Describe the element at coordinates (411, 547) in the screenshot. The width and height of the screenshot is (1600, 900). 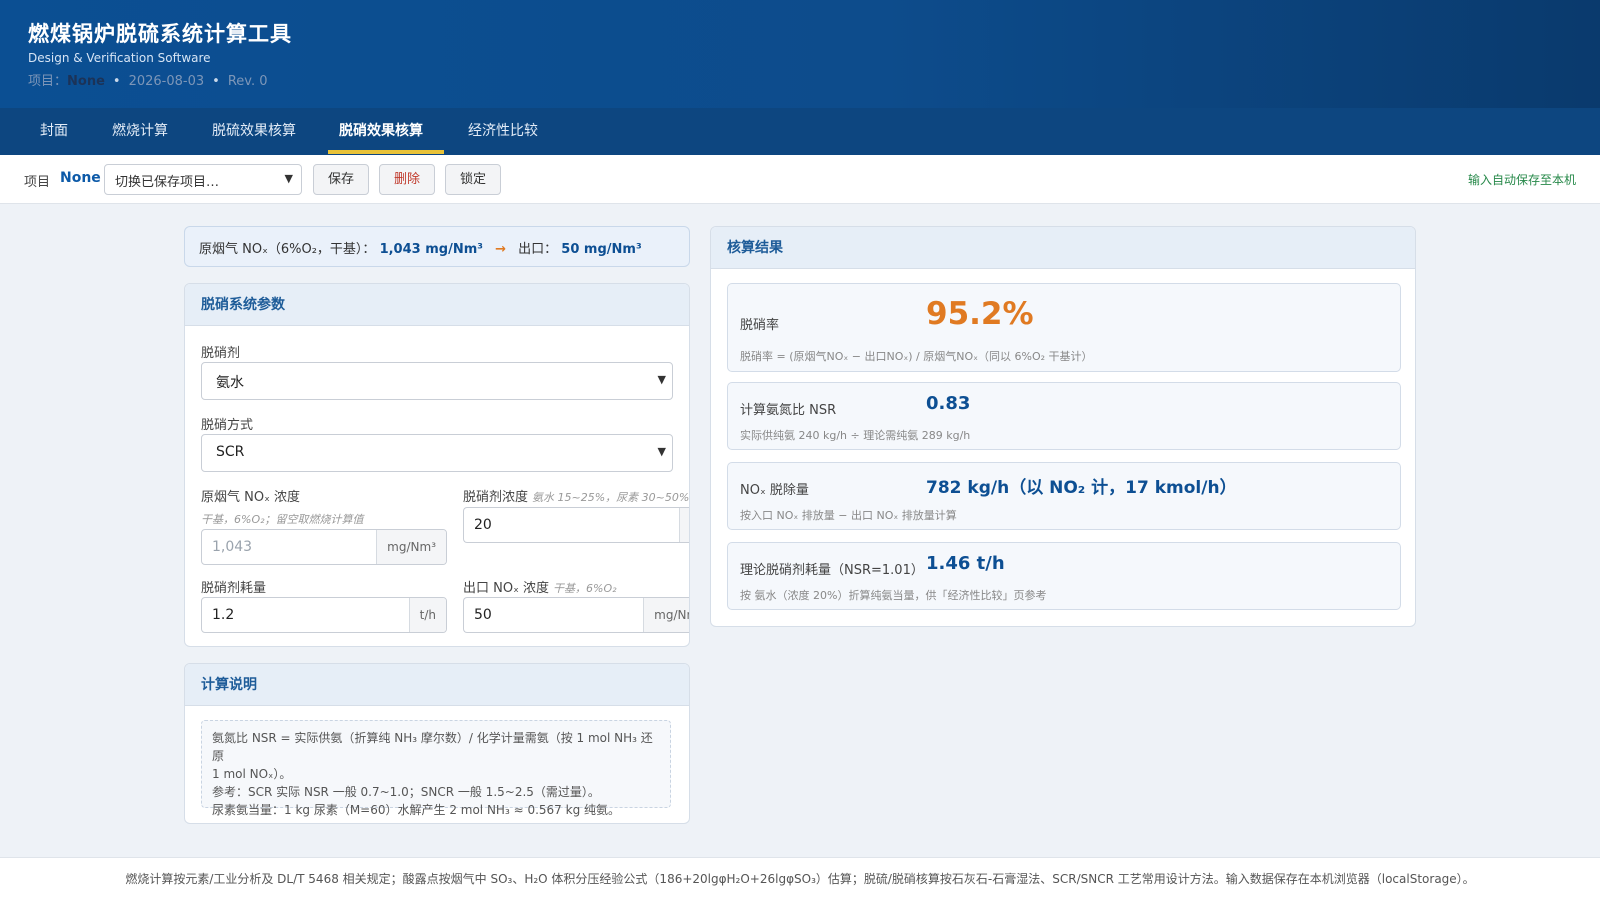
I see `inlet-nox-unit: mg/Nm³` at that location.